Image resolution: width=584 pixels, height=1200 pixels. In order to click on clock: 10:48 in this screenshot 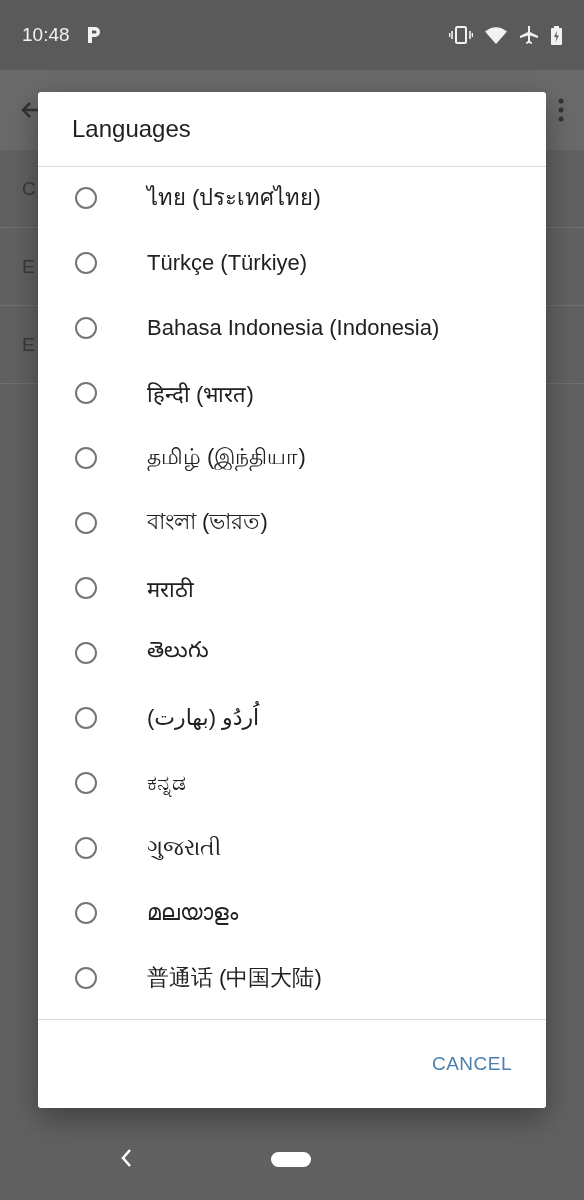, I will do `click(46, 35)`.